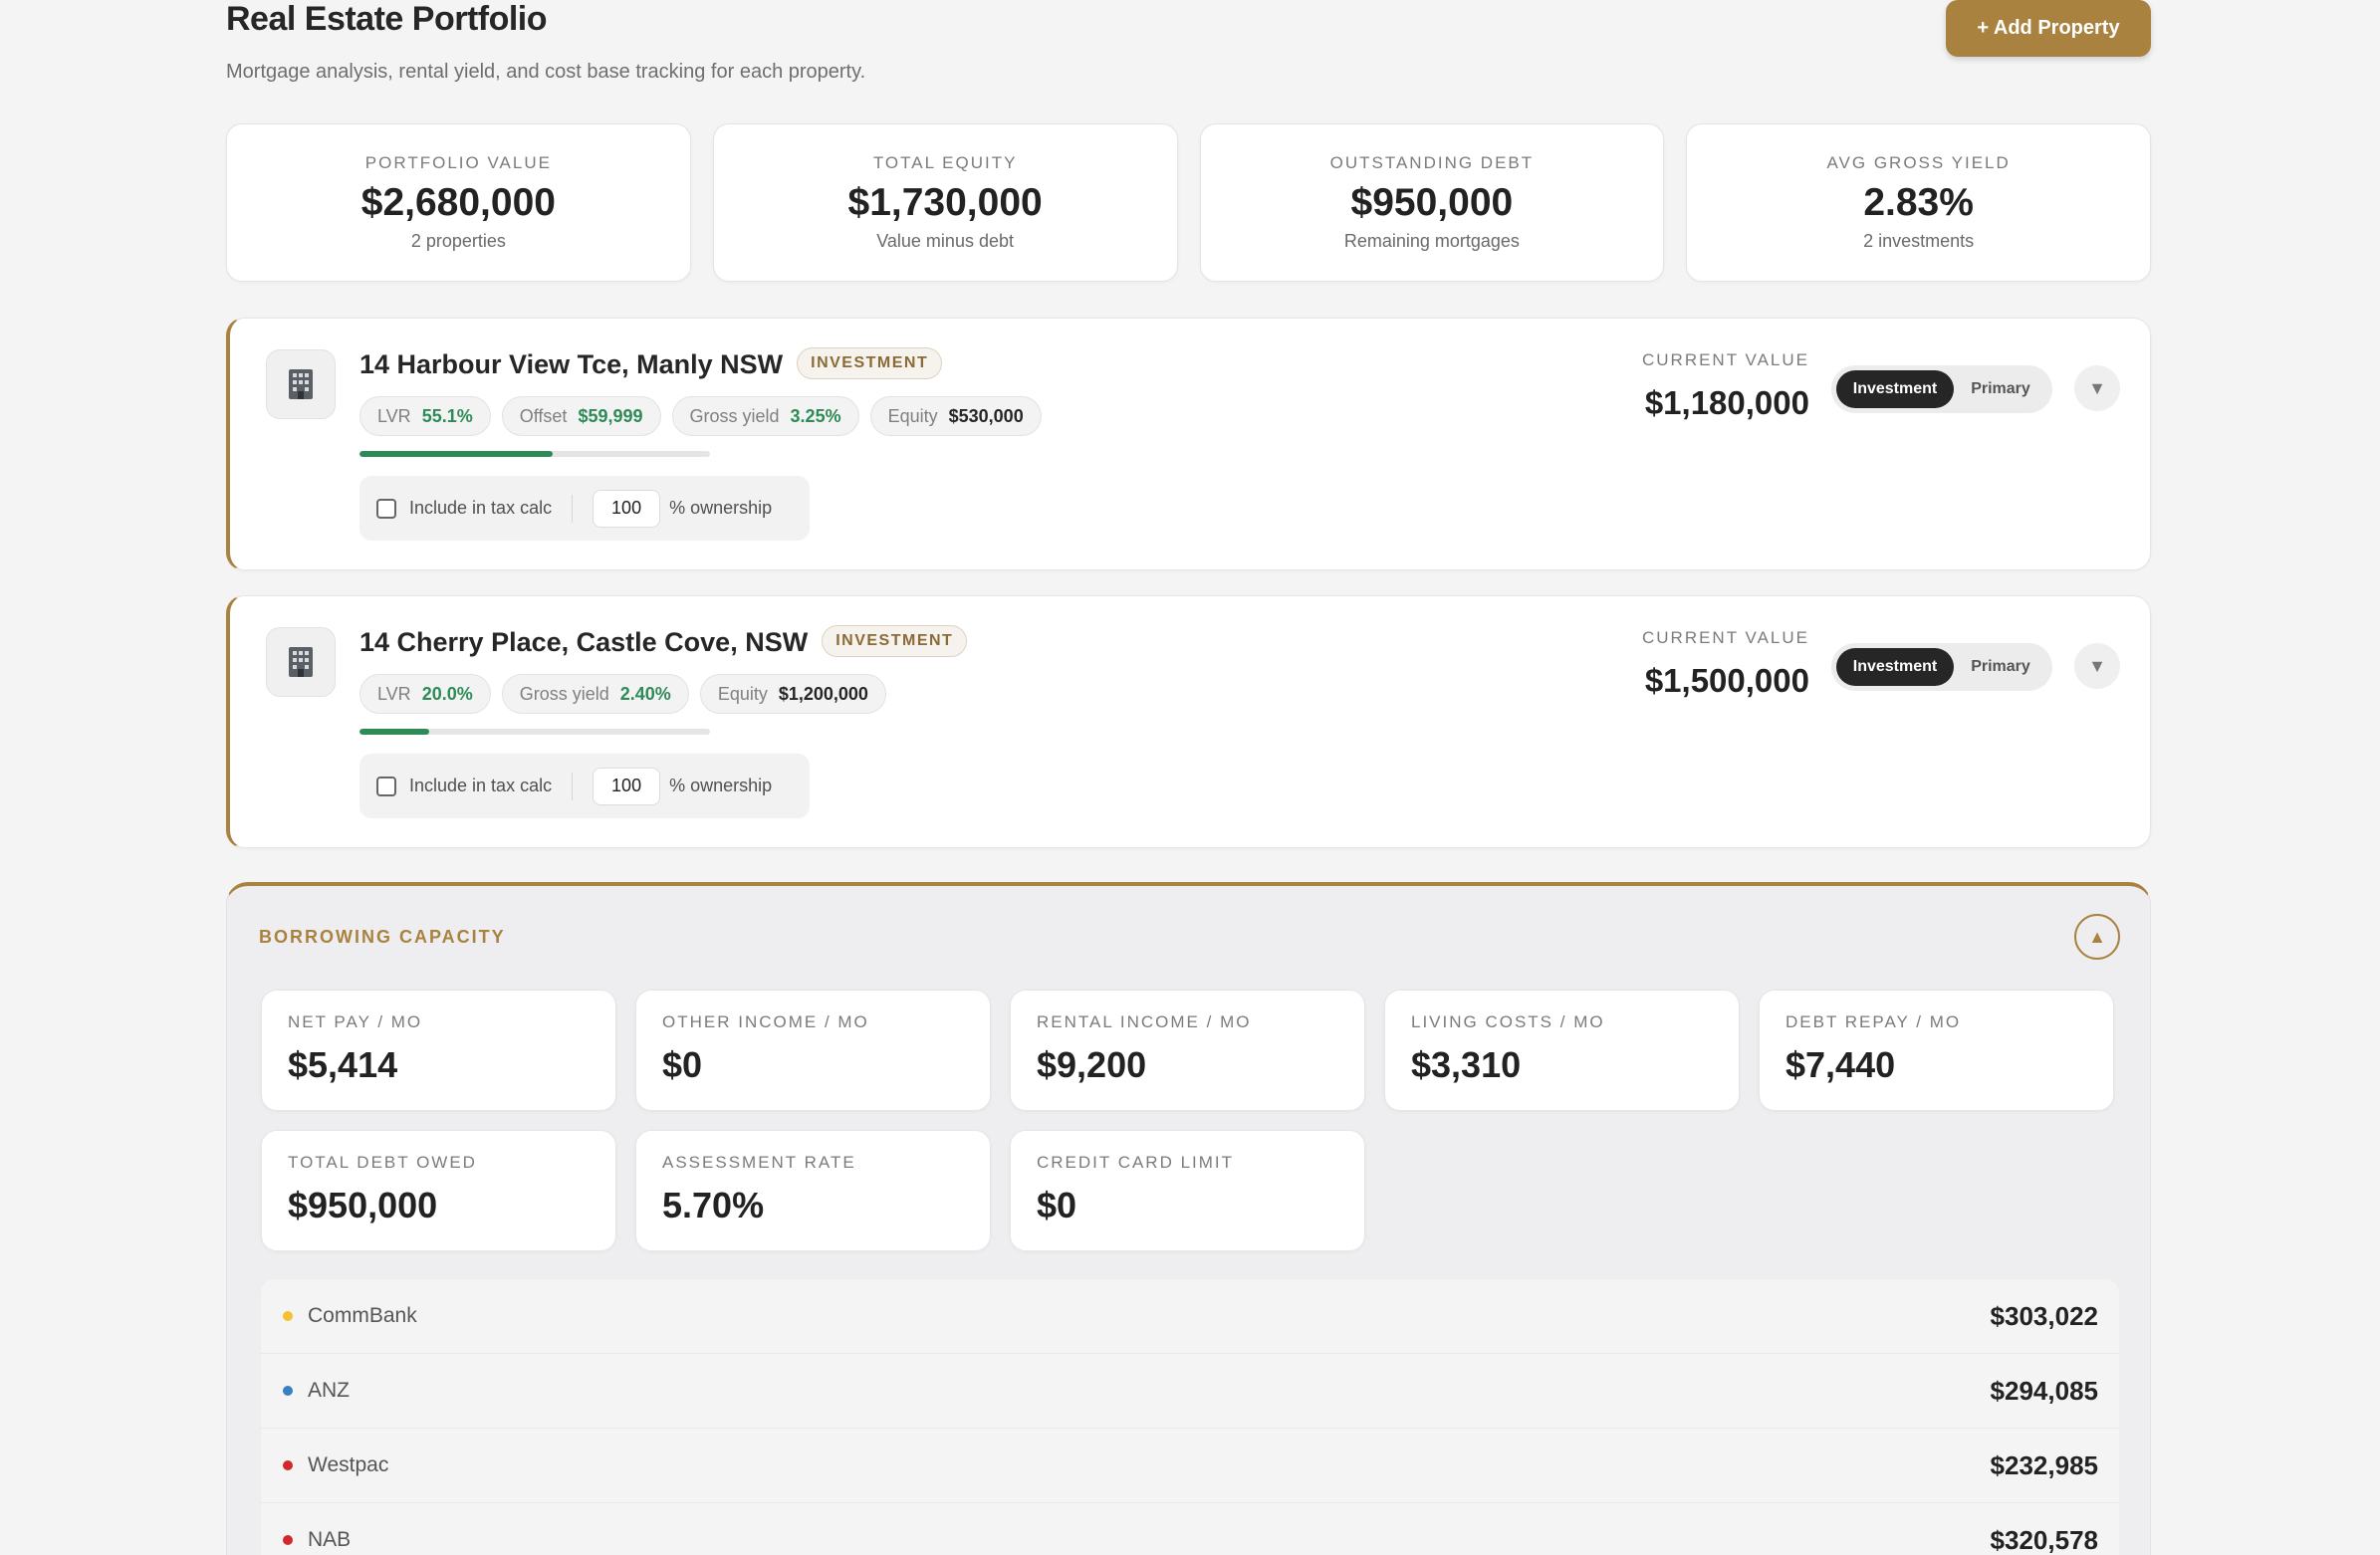  Describe the element at coordinates (438, 1050) in the screenshot. I see `metric-card: NET PAY / MO $5,414` at that location.